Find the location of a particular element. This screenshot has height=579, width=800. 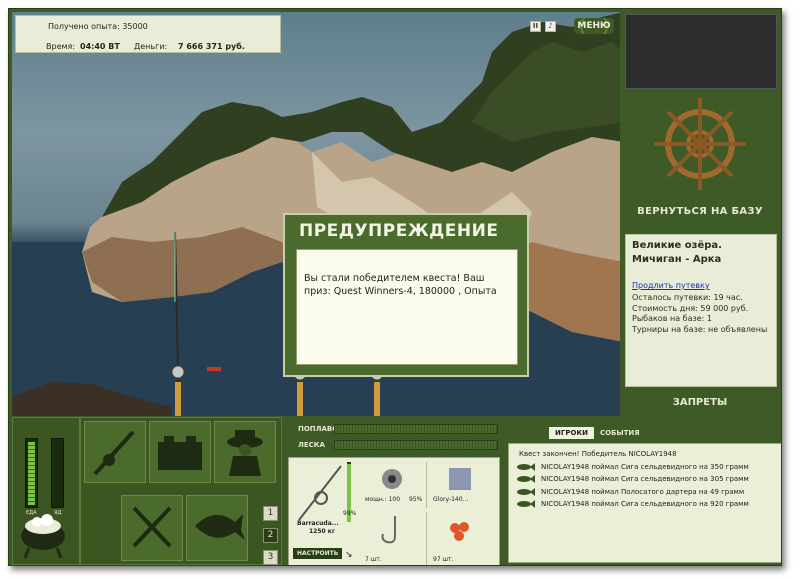

experience-text: Получено опыта: 35000 is located at coordinates (98, 26).